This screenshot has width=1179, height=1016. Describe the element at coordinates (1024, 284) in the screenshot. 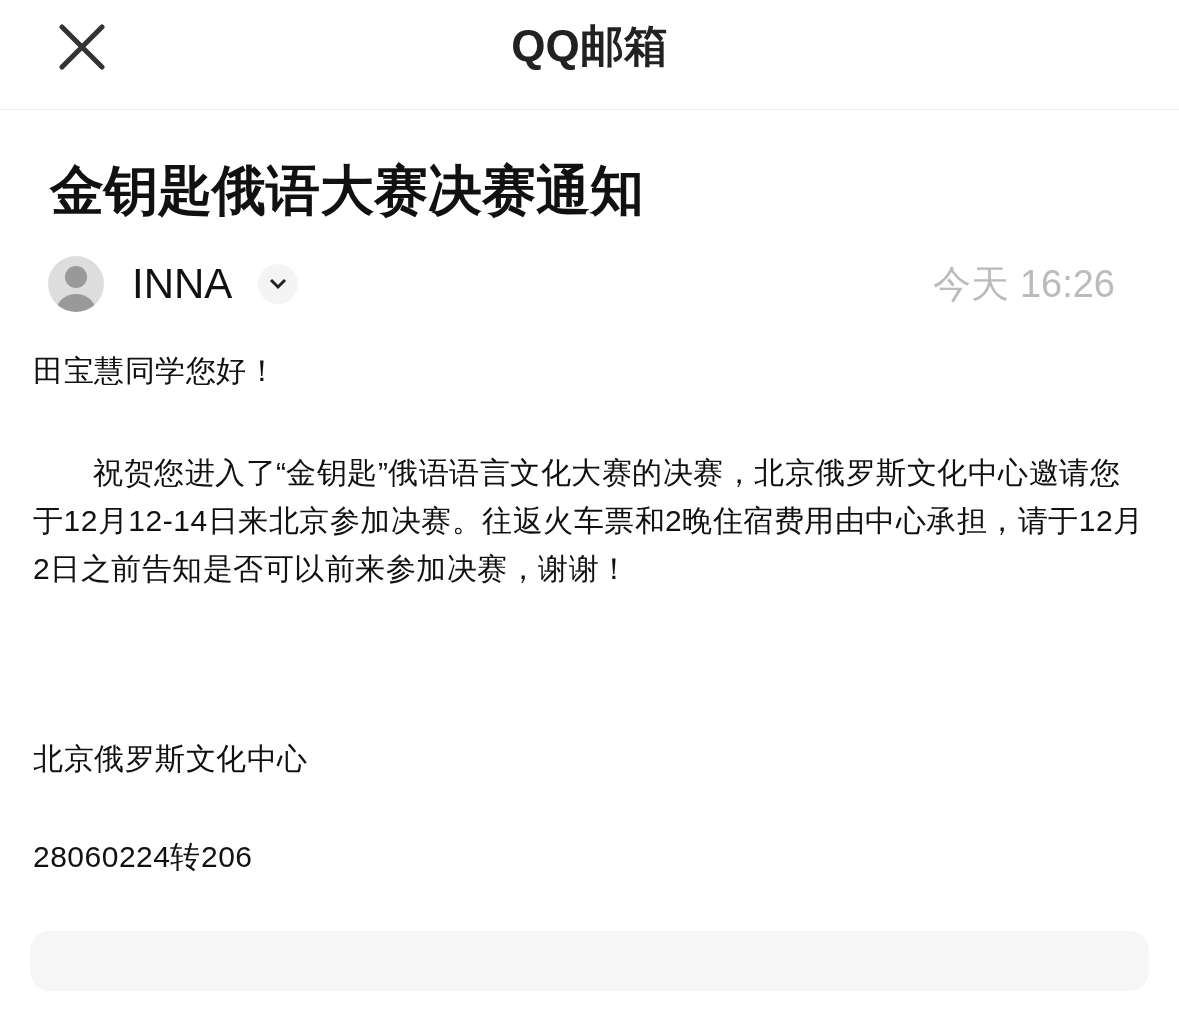

I see `mail-time: 今天 16:26` at that location.